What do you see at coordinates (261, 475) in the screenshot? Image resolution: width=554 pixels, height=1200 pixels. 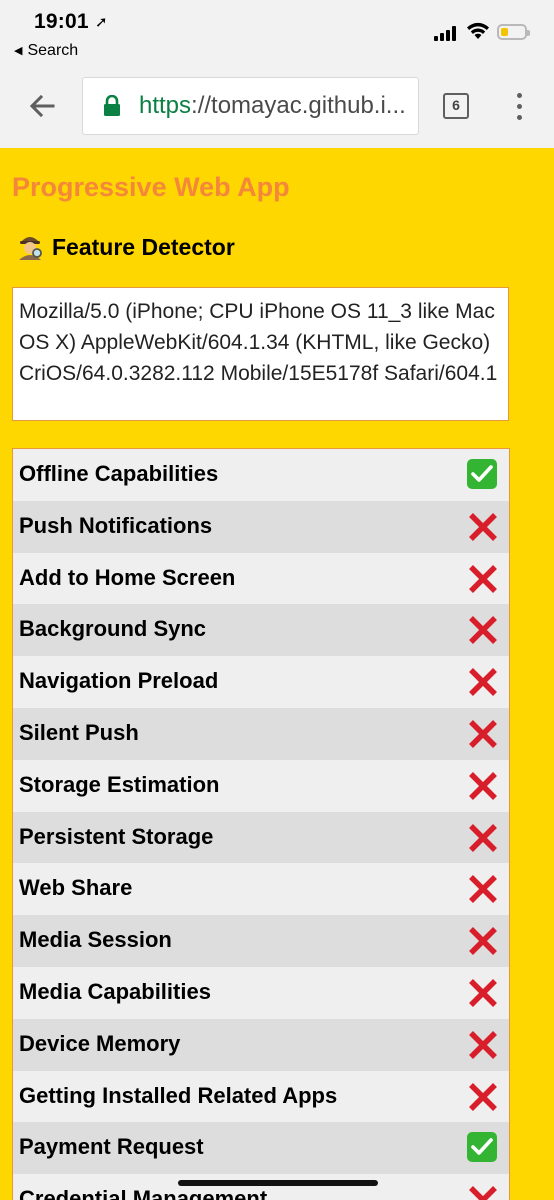 I see `feature-row: Offline Capabilities` at bounding box center [261, 475].